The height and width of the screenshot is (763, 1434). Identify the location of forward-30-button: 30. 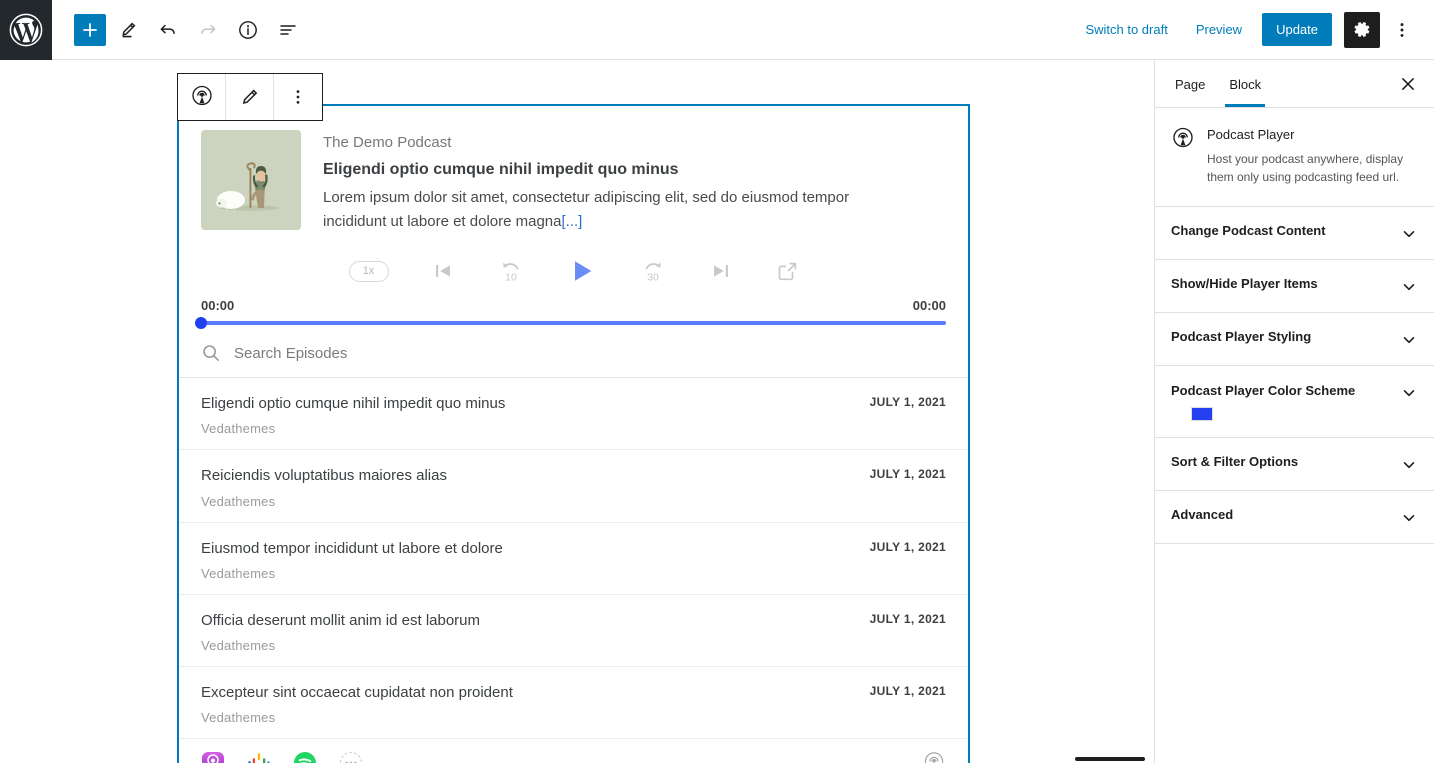
(653, 271).